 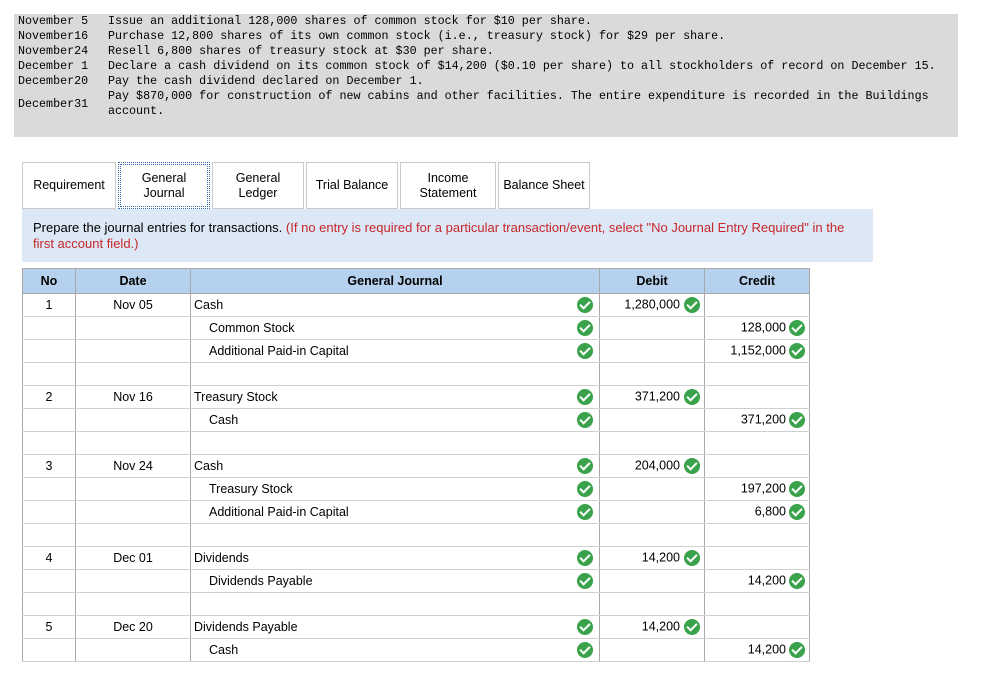 I want to click on credit-field: 128,000, so click(x=757, y=328).